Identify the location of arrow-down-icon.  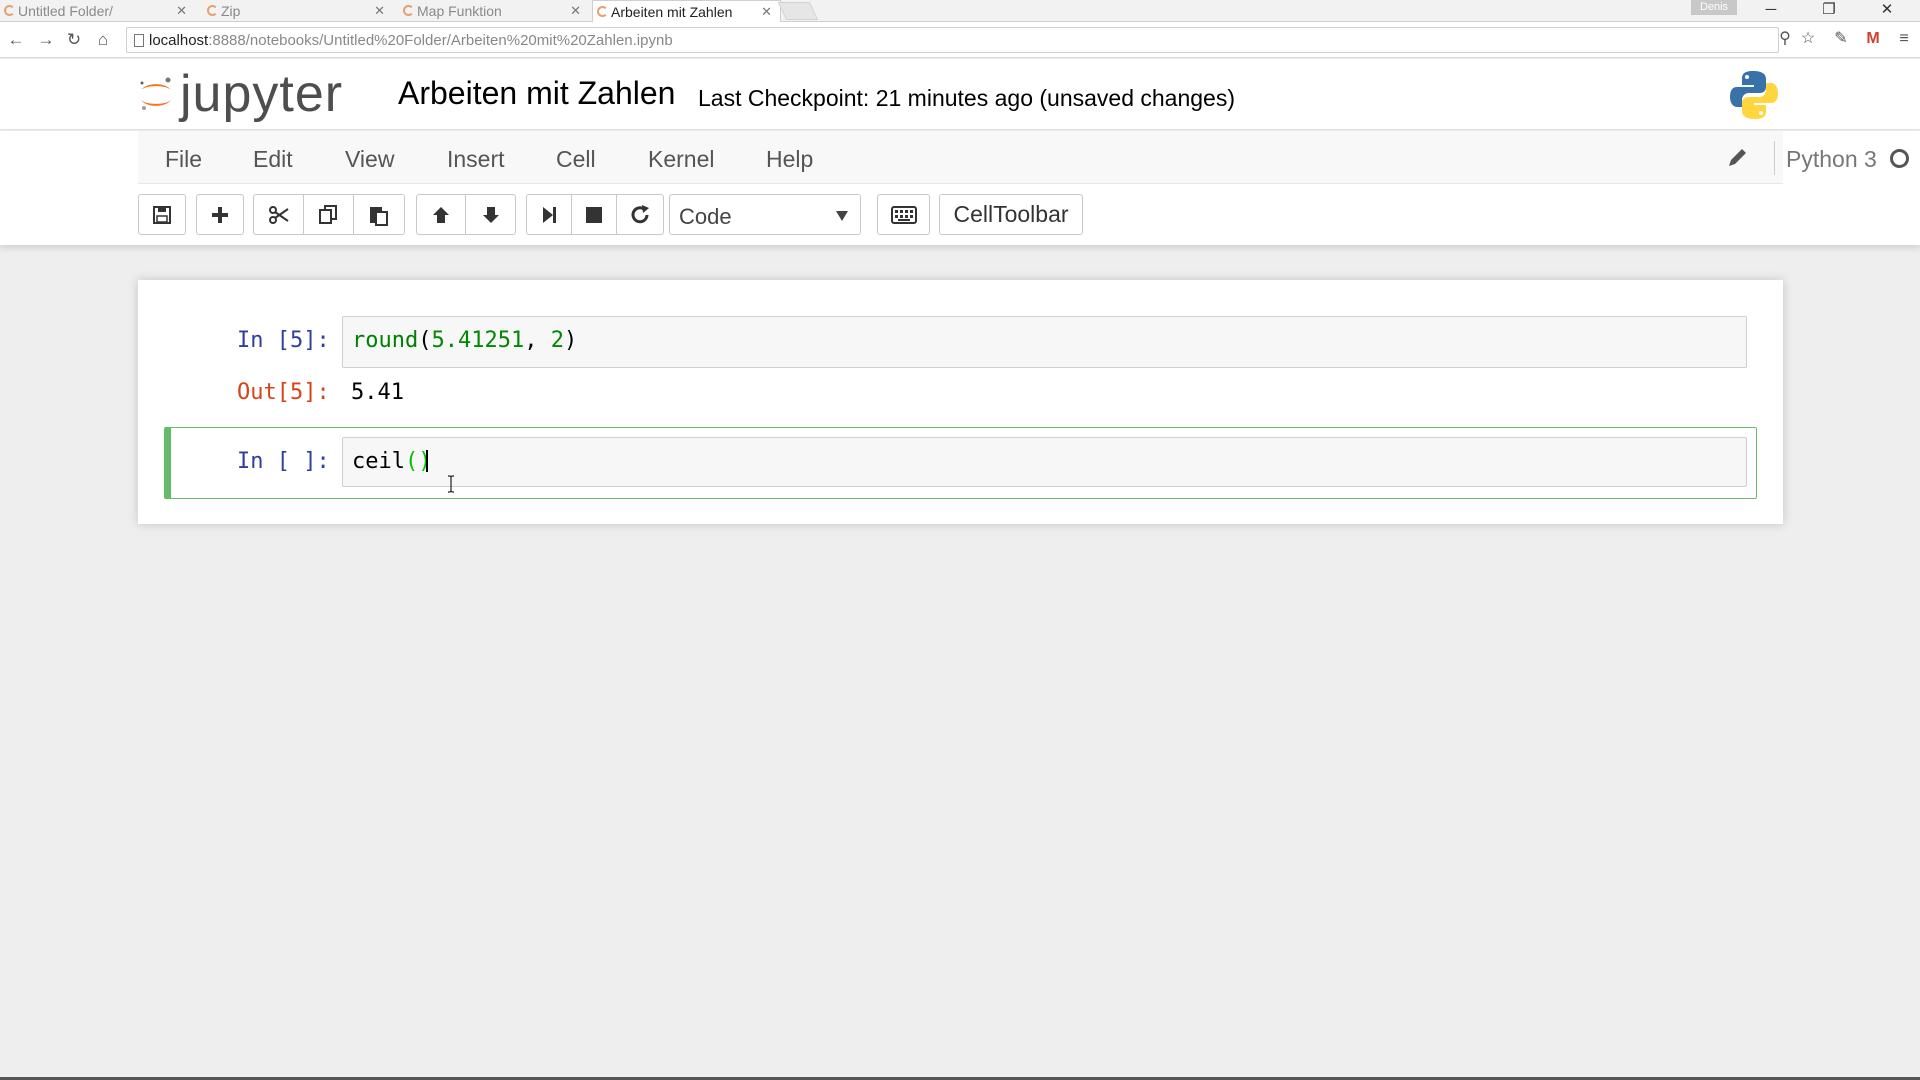
(490, 214).